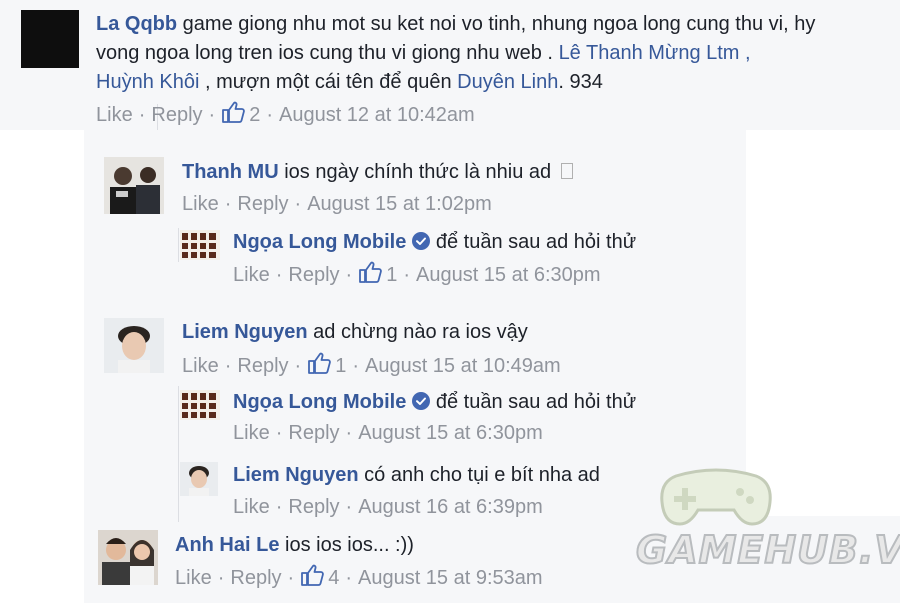 This screenshot has width=900, height=603. I want to click on timestamp-link: August 16 at 6:39pm, so click(450, 507).